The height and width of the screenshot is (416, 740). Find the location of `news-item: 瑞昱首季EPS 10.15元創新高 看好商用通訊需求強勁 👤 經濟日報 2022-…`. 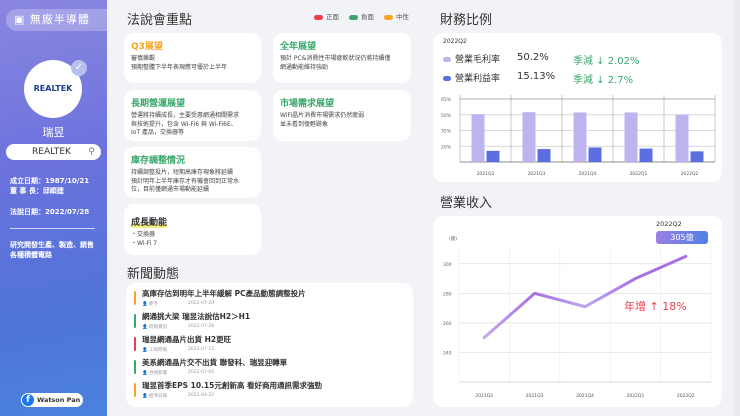

news-item: 瑞昱首季EPS 10.15元創新高 看好商用通訊需求強勁 👤 經濟日報 2022-… is located at coordinates (269, 391).